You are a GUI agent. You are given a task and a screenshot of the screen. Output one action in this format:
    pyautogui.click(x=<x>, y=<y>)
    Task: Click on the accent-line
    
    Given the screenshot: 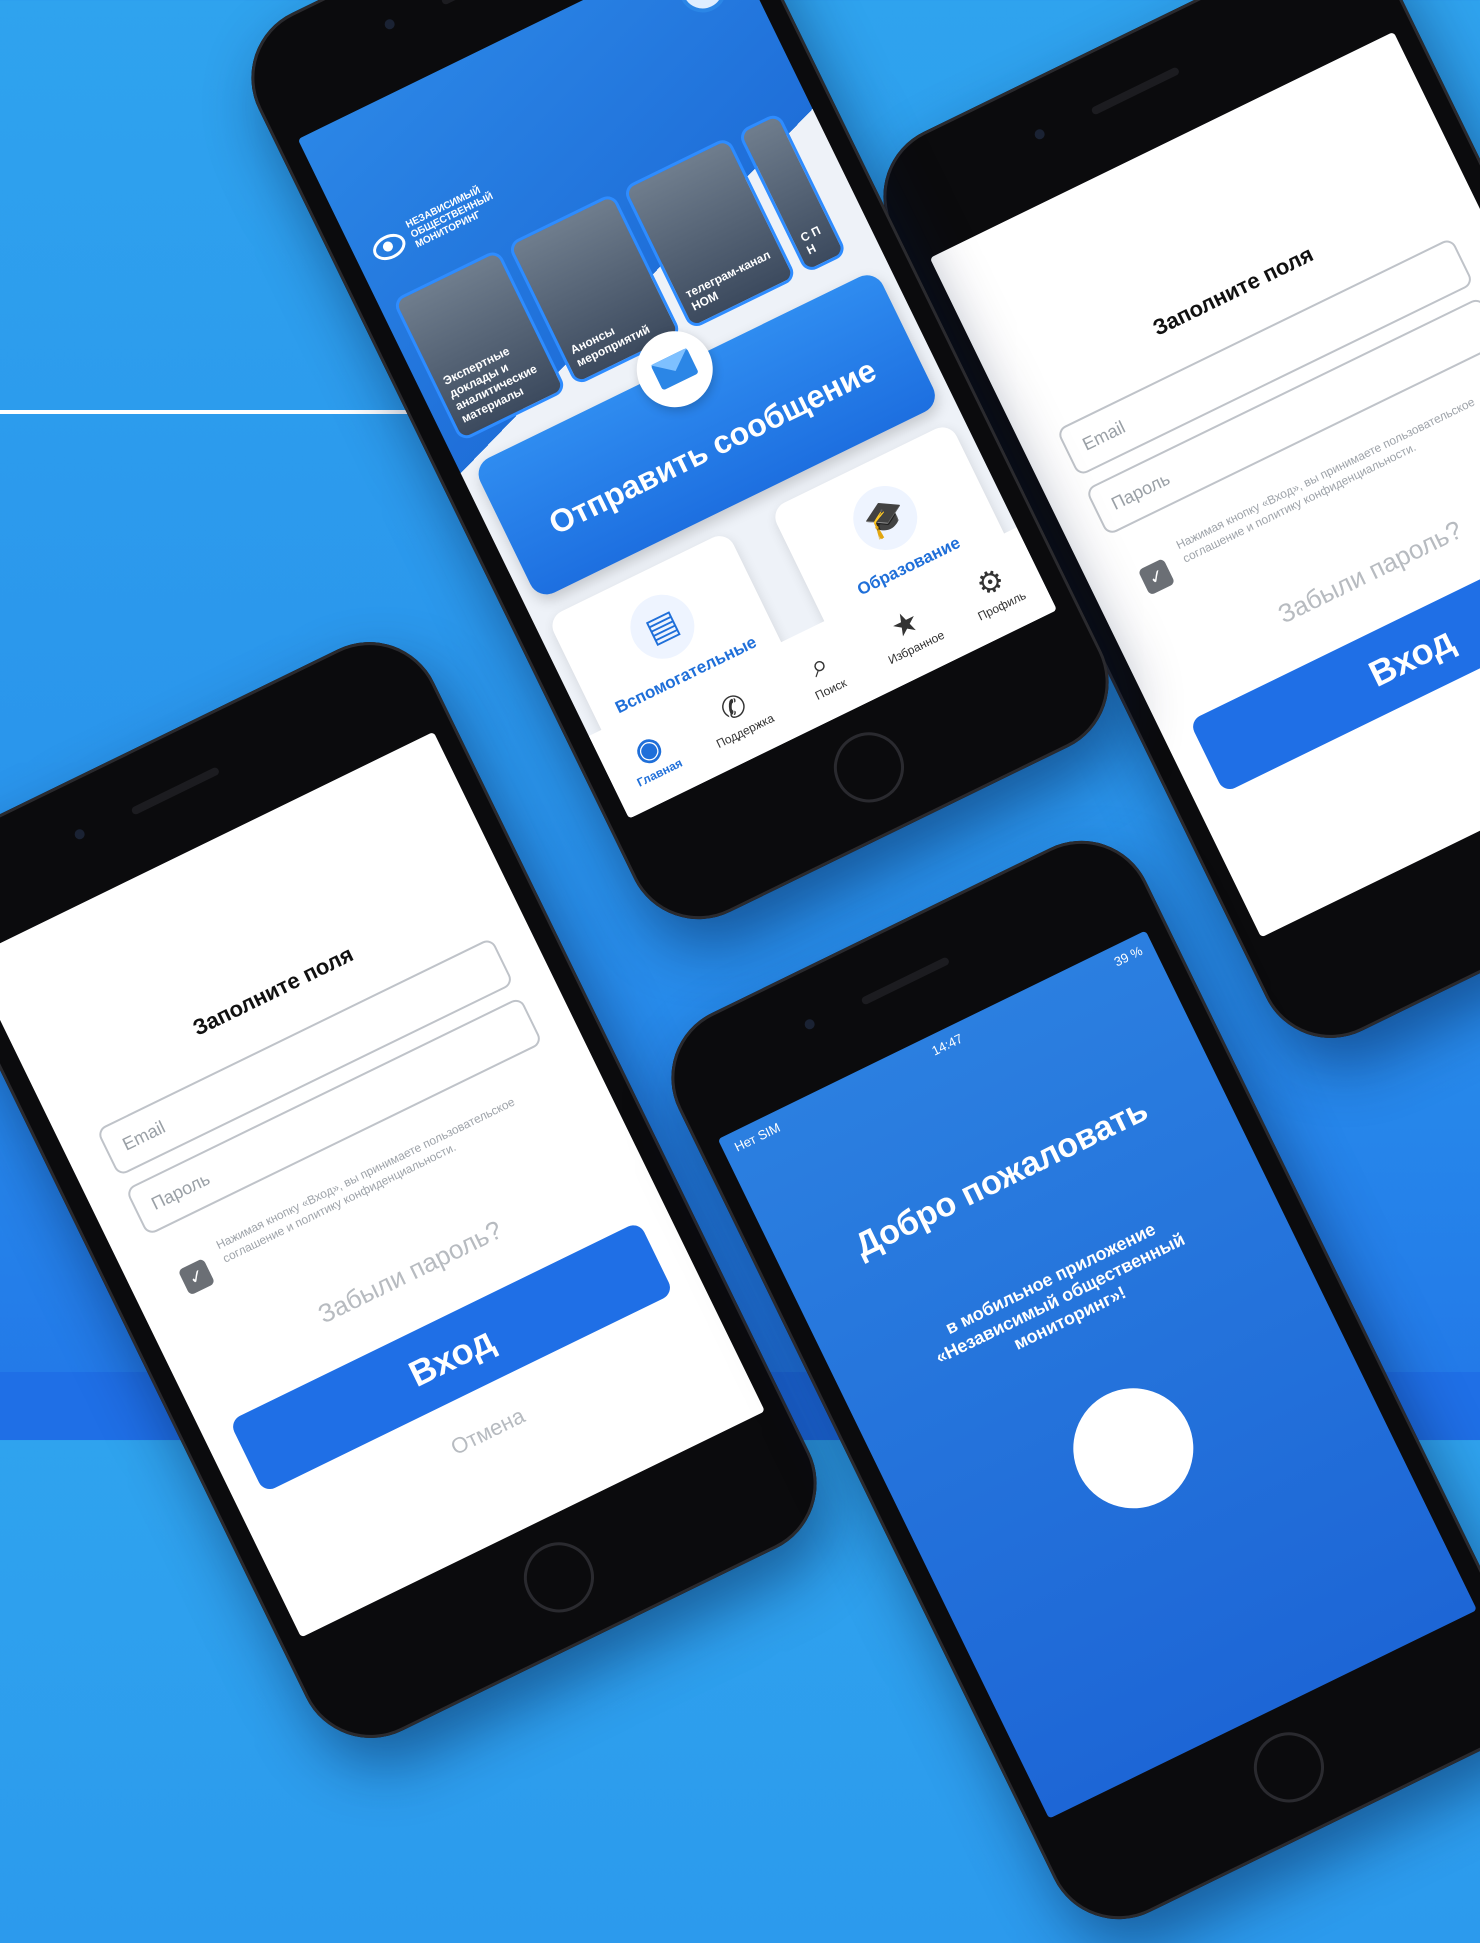 What is the action you would take?
    pyautogui.click(x=215, y=412)
    